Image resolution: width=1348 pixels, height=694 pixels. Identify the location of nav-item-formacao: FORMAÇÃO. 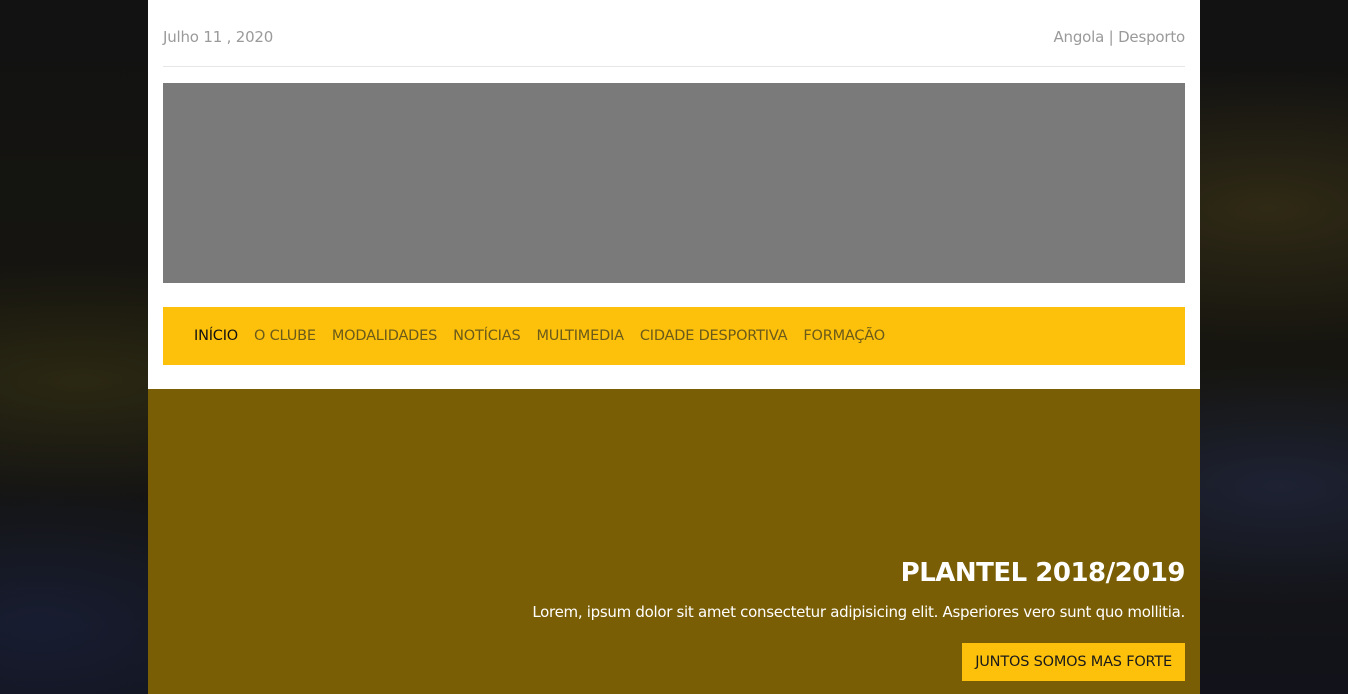
(844, 336).